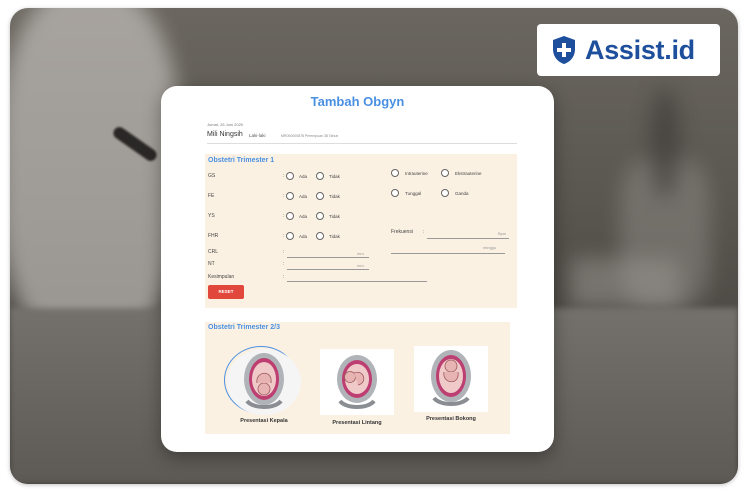  What do you see at coordinates (625, 283) in the screenshot?
I see `box-blur` at bounding box center [625, 283].